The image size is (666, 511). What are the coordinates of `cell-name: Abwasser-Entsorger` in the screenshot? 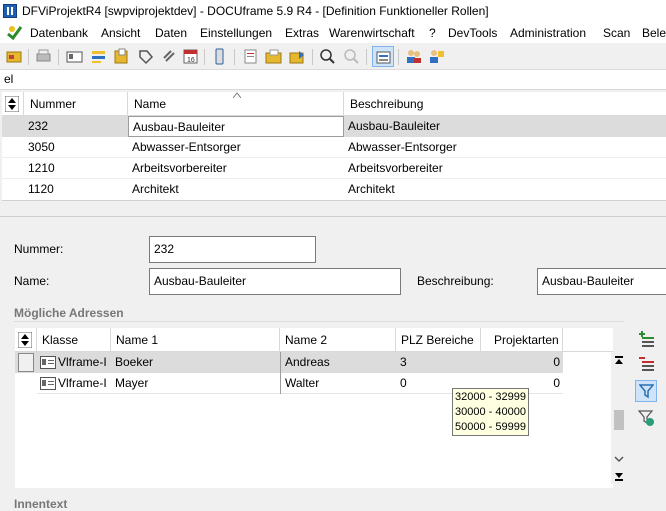 It's located at (186, 147).